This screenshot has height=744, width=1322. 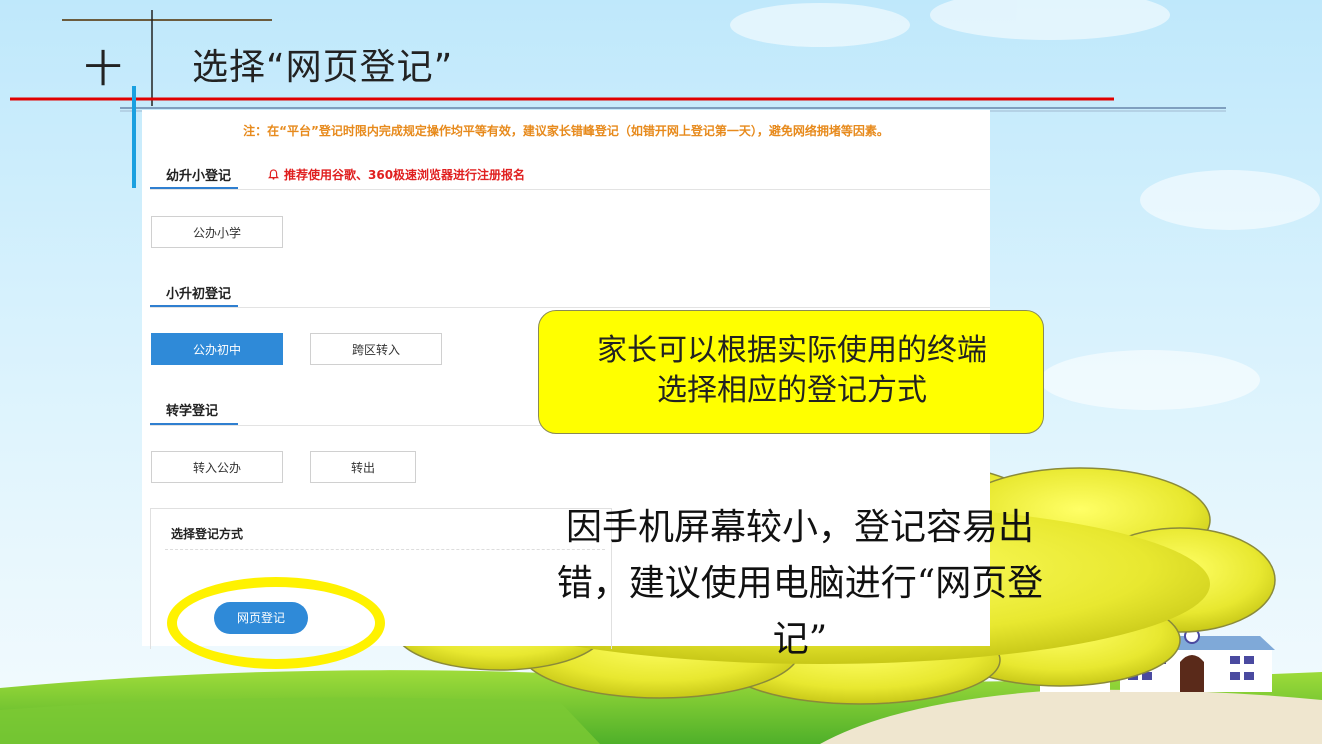 I want to click on cloud-text: 因手机屏幕较小，登记容易出 错，建议使用电脑进行“网页登 记”, so click(x=800, y=584).